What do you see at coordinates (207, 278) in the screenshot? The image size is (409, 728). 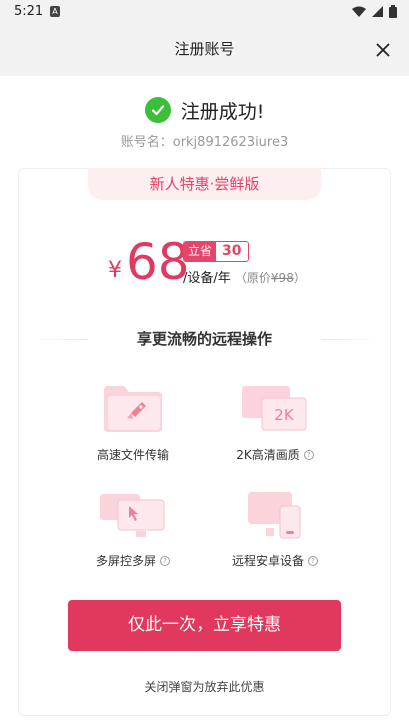 I see `unit-text: /设备/年` at bounding box center [207, 278].